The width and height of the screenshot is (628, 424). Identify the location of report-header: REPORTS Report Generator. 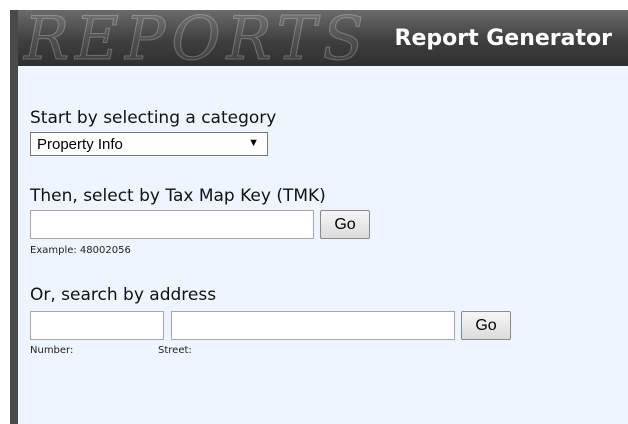
(323, 38).